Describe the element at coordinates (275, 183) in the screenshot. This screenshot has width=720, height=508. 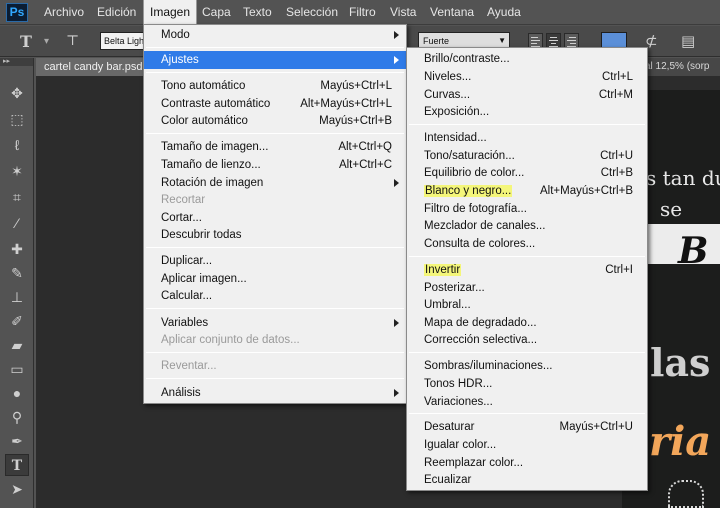
I see `menu-item-rotacion-imagen: Rotación de imagen` at that location.